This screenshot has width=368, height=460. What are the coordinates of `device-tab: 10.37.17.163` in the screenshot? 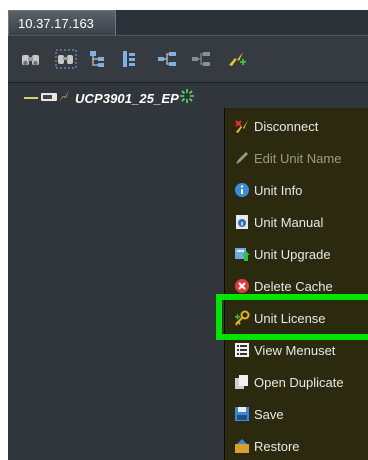 It's located at (62, 22).